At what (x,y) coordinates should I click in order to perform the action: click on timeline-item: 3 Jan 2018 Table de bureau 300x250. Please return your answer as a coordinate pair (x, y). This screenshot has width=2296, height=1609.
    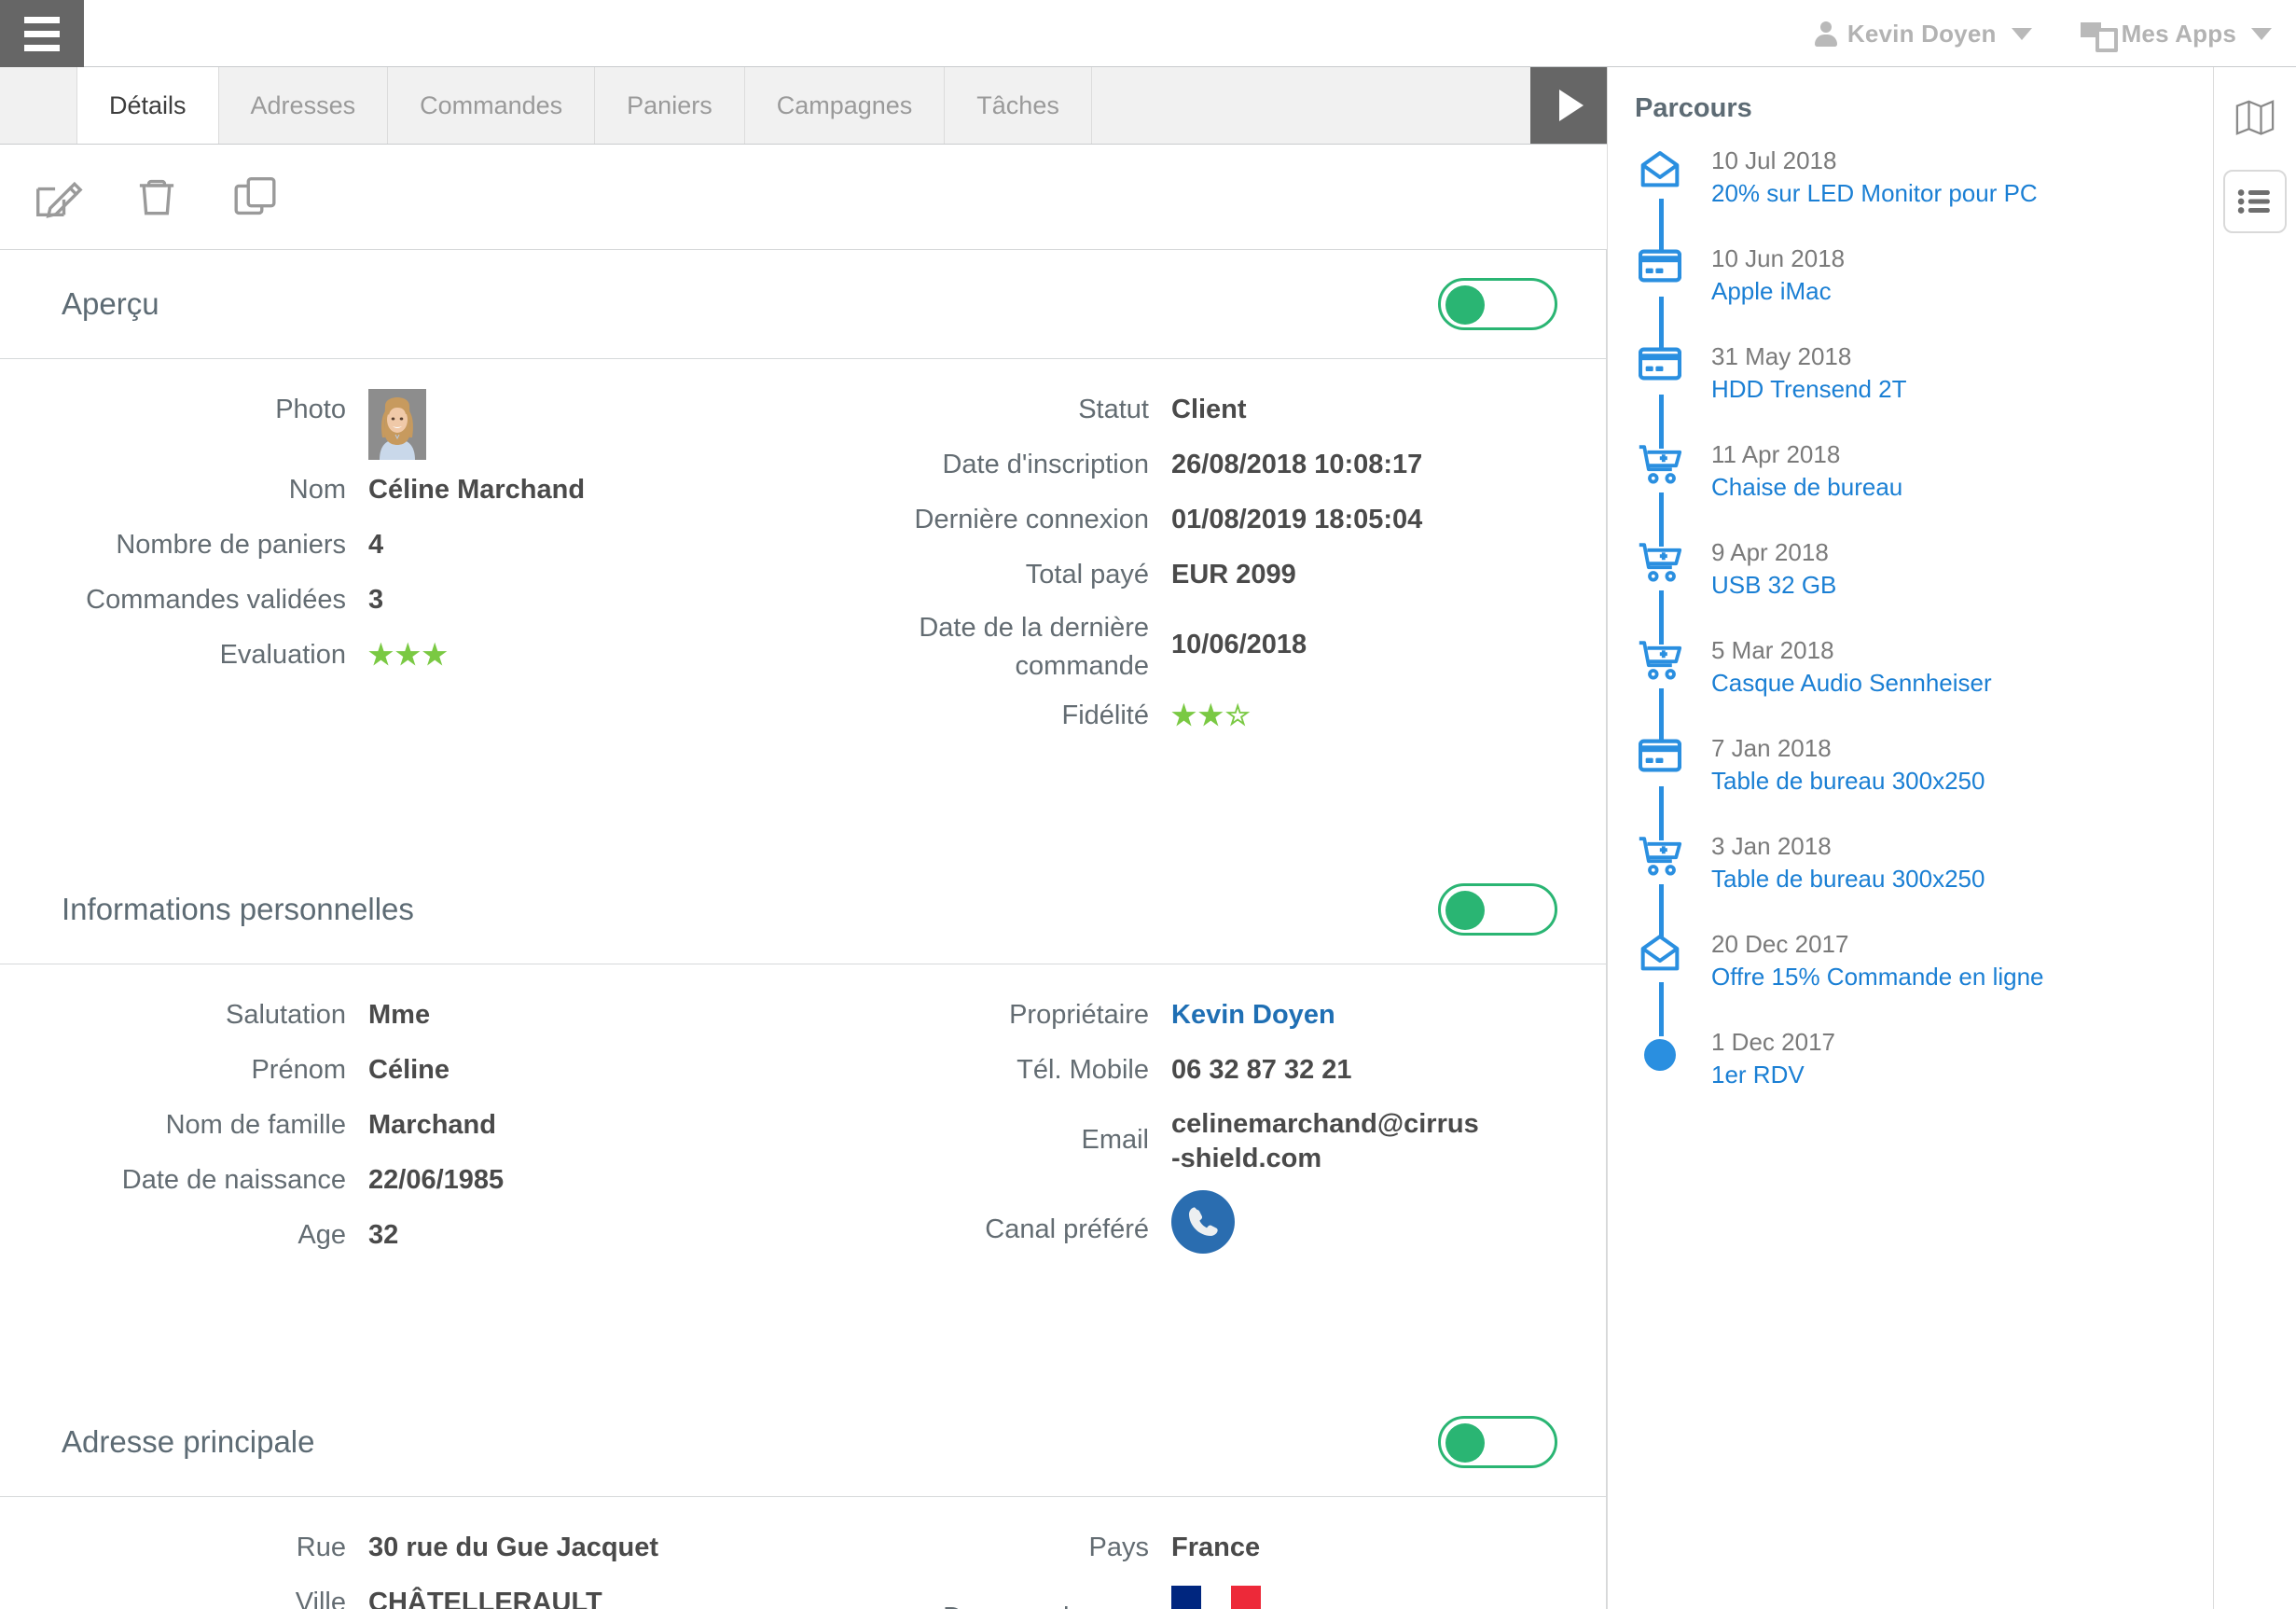
    Looking at the image, I should click on (1924, 884).